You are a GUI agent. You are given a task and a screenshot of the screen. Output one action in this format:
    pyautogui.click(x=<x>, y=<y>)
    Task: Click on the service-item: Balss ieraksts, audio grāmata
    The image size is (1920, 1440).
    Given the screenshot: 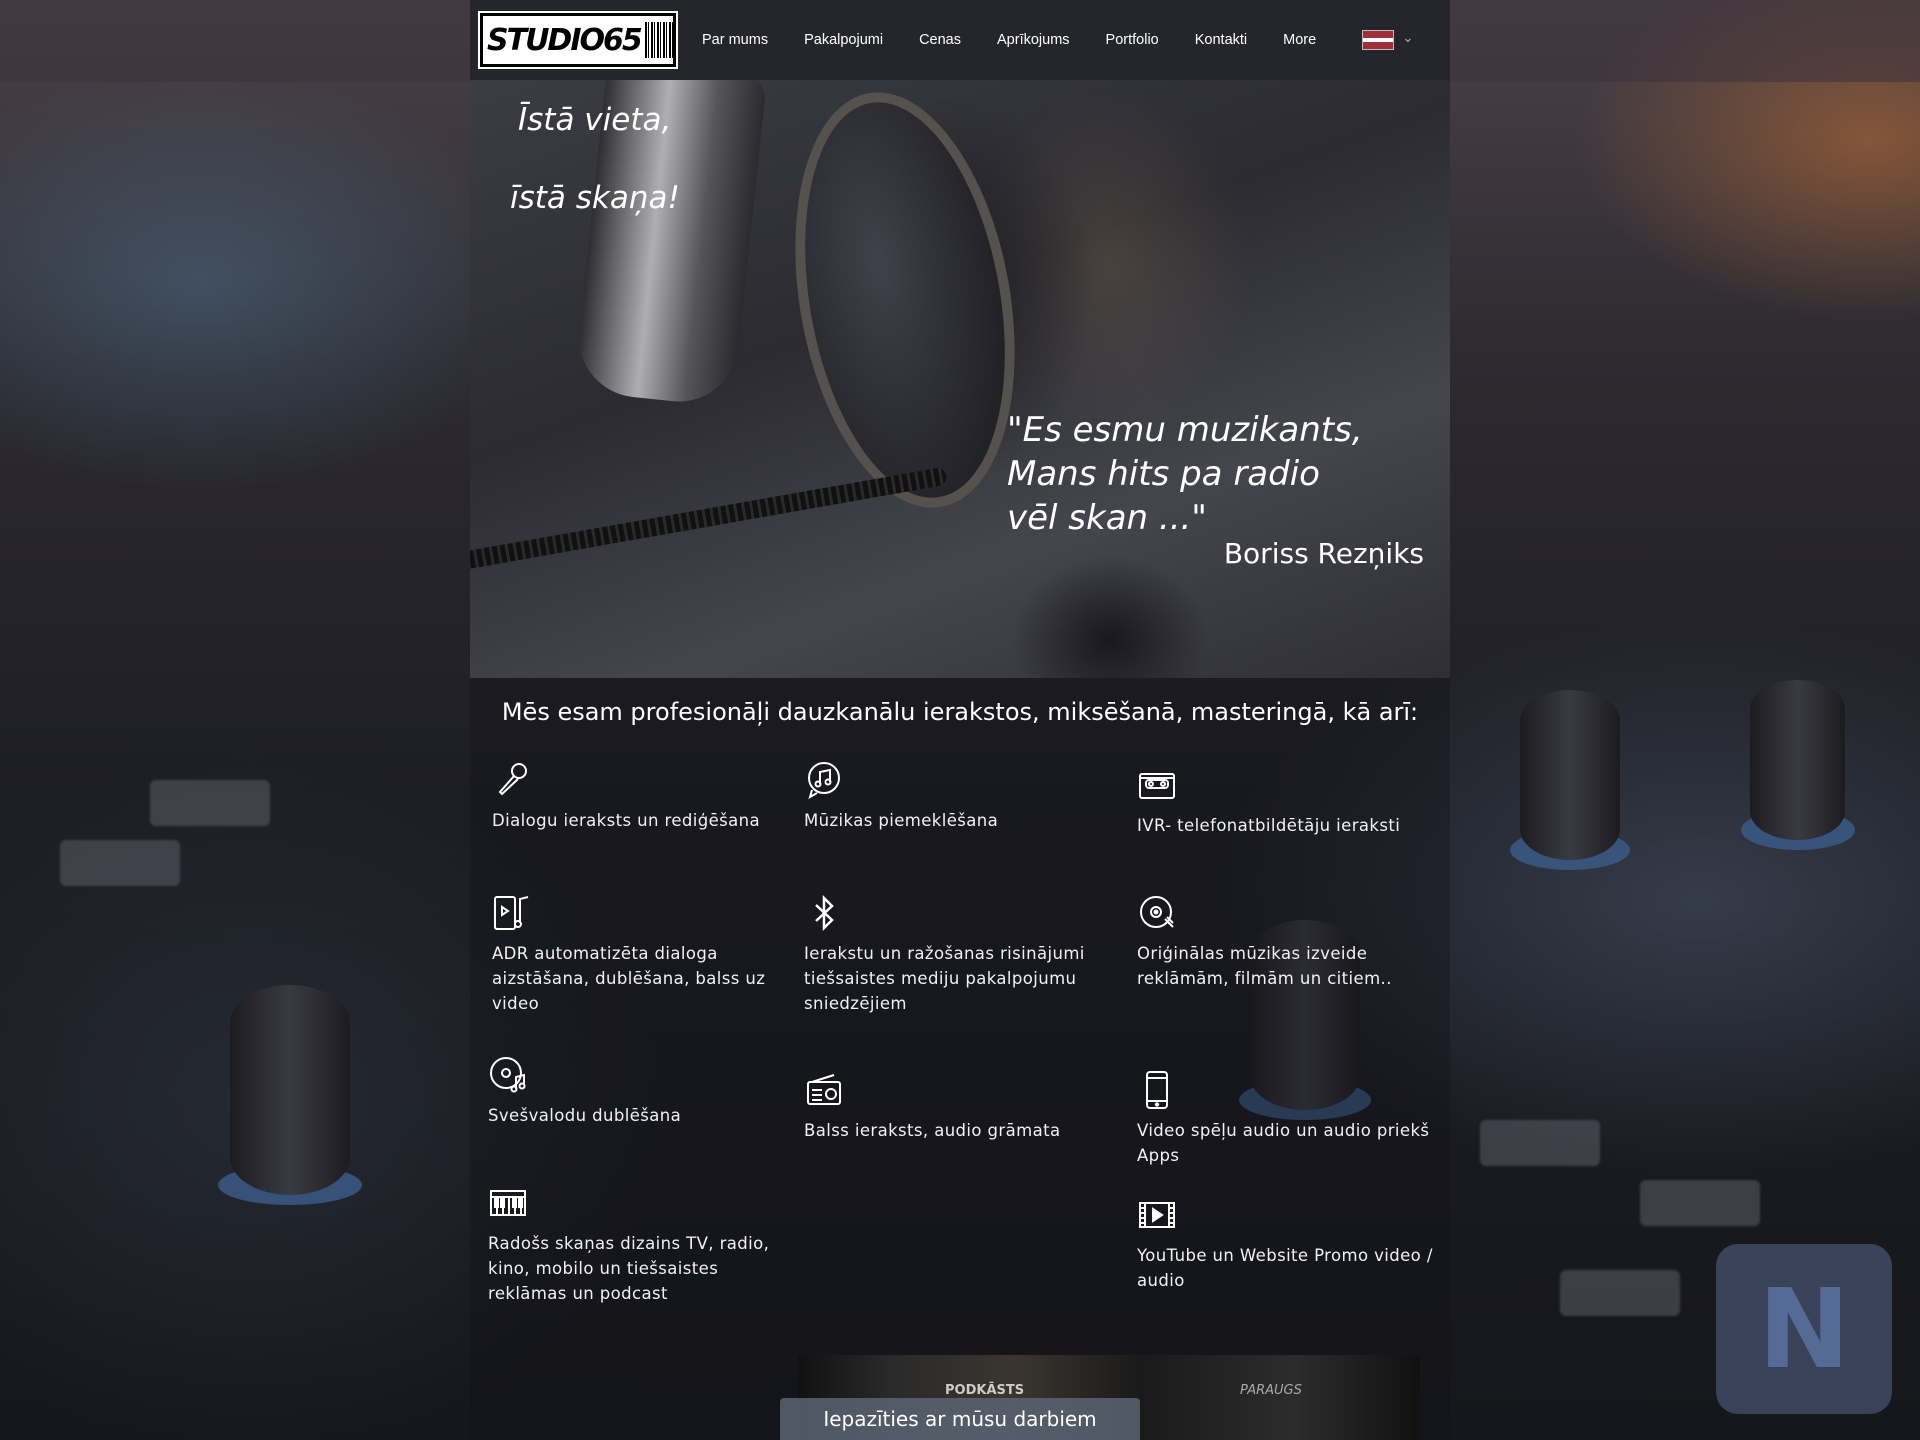 What is the action you would take?
    pyautogui.click(x=954, y=1106)
    